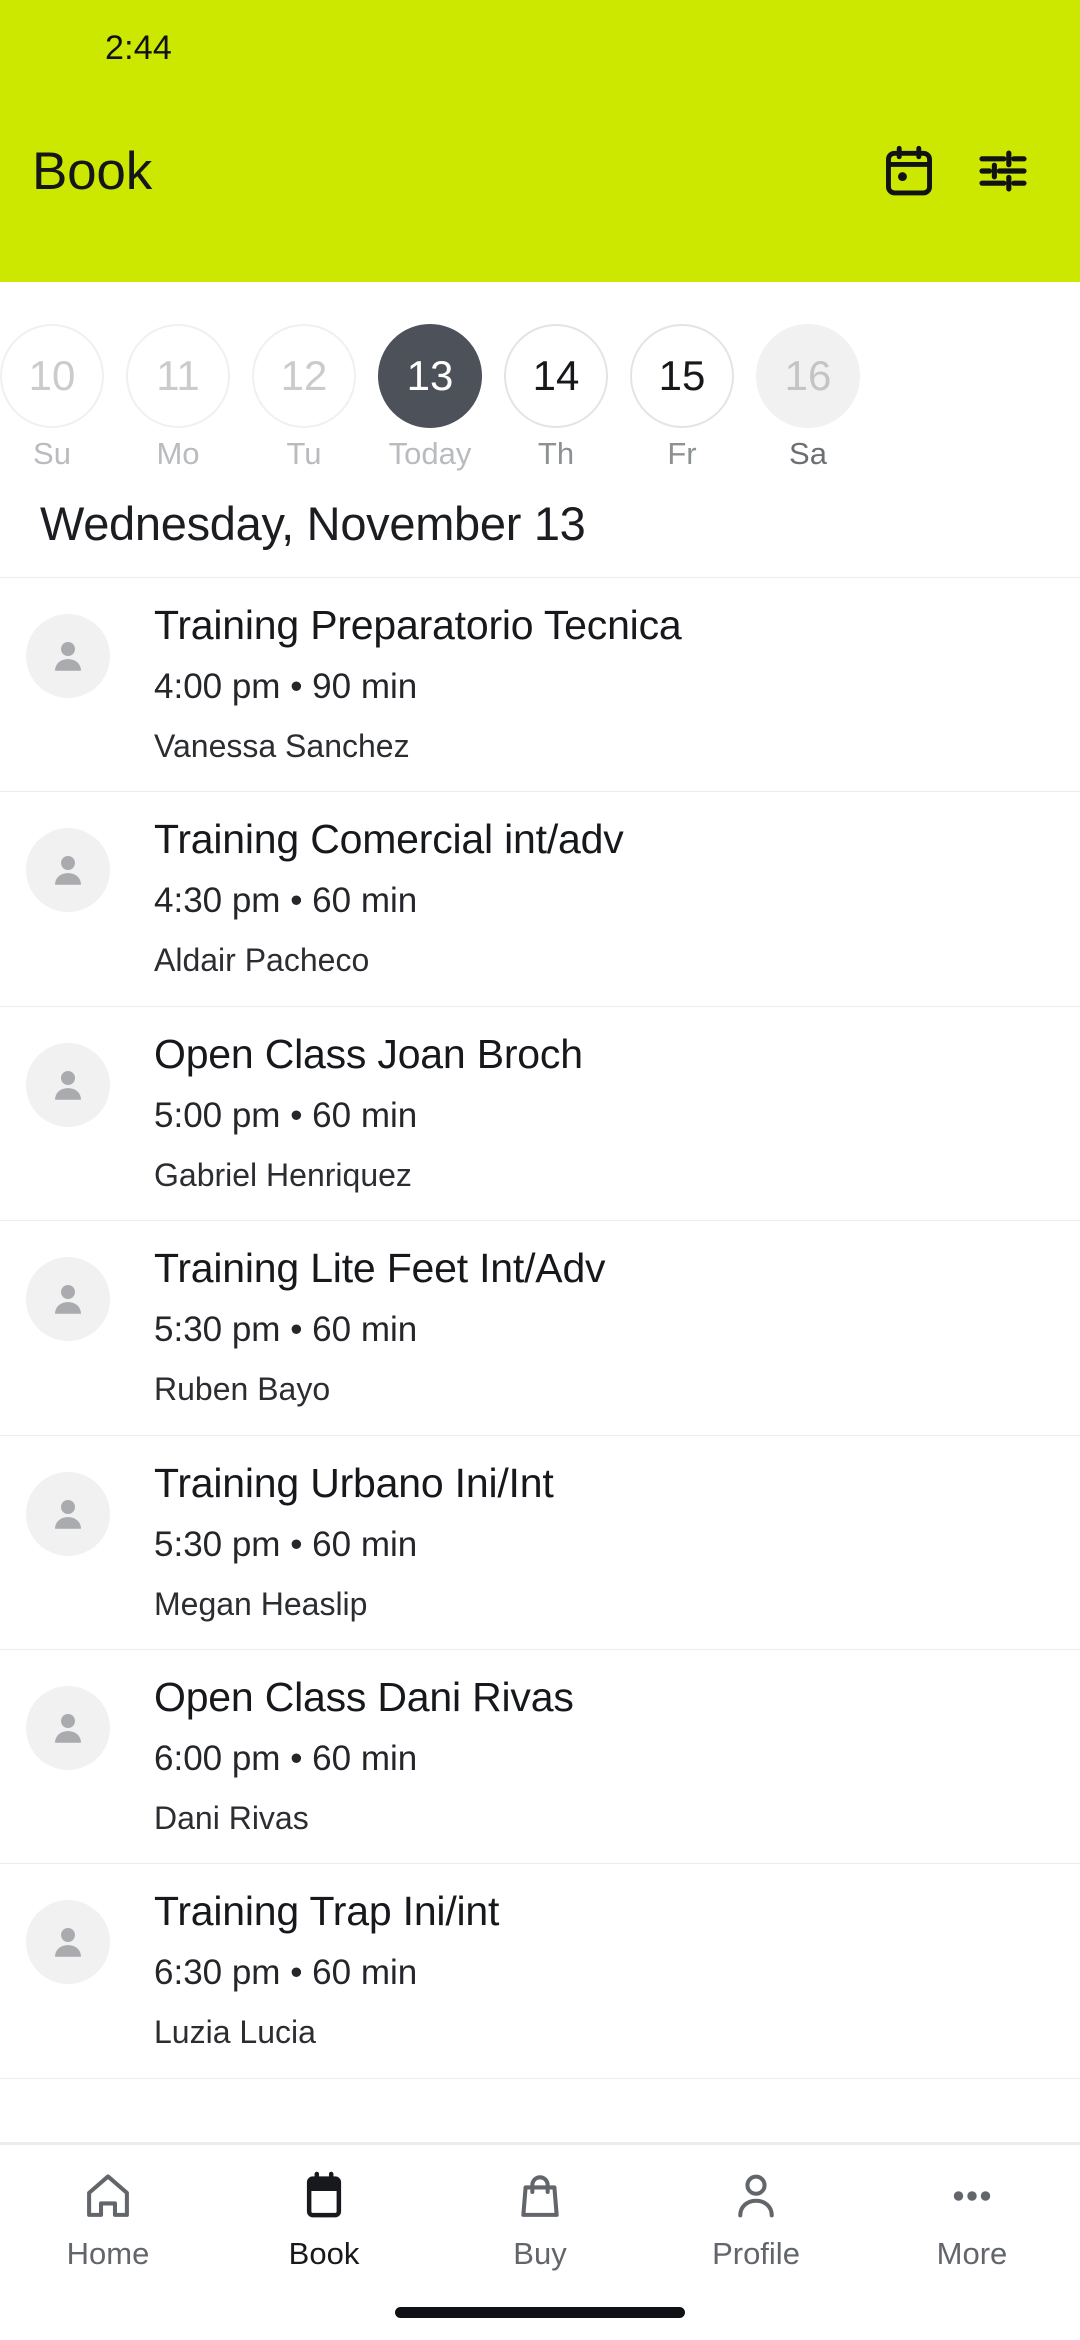 This screenshot has height=2340, width=1080. I want to click on date-chip-number: 15, so click(682, 376).